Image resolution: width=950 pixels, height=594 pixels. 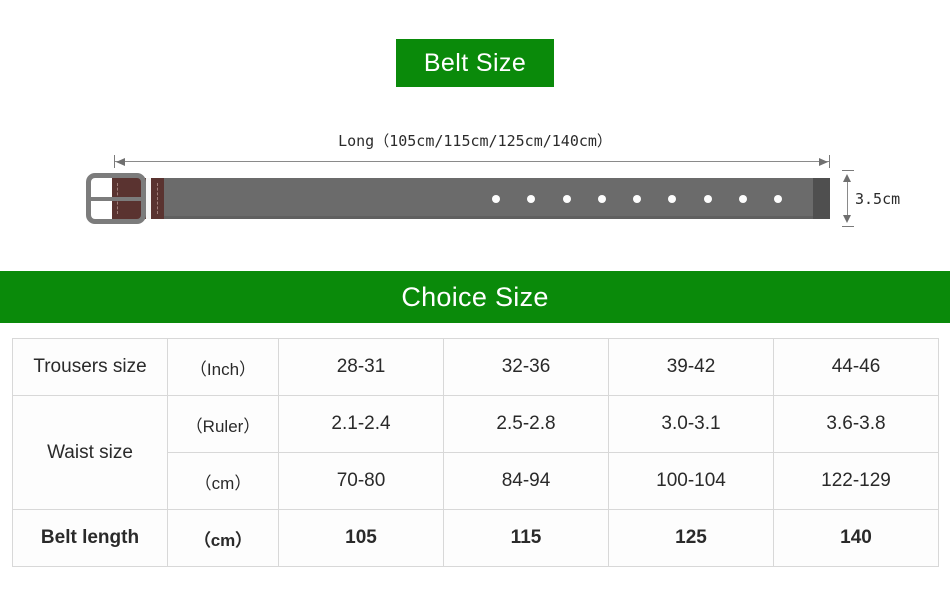 I want to click on row-unit-cm-waist: （cm）, so click(x=223, y=481).